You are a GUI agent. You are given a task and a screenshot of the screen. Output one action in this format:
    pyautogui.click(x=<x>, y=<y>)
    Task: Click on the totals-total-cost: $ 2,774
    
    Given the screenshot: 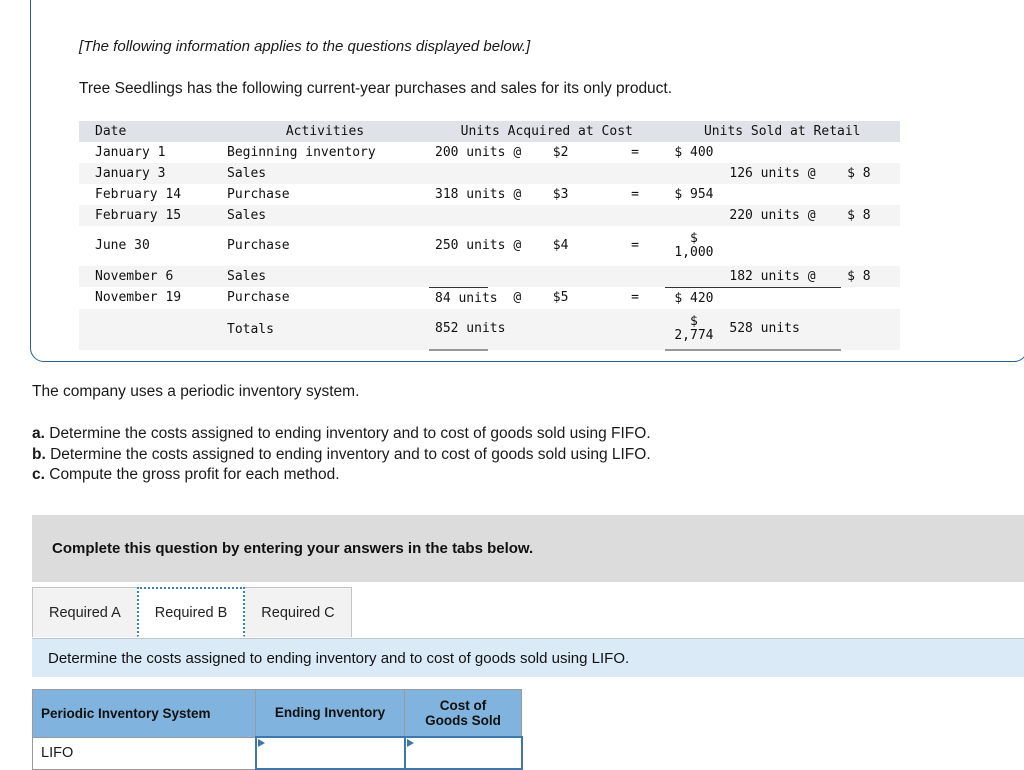 What is the action you would take?
    pyautogui.click(x=694, y=329)
    